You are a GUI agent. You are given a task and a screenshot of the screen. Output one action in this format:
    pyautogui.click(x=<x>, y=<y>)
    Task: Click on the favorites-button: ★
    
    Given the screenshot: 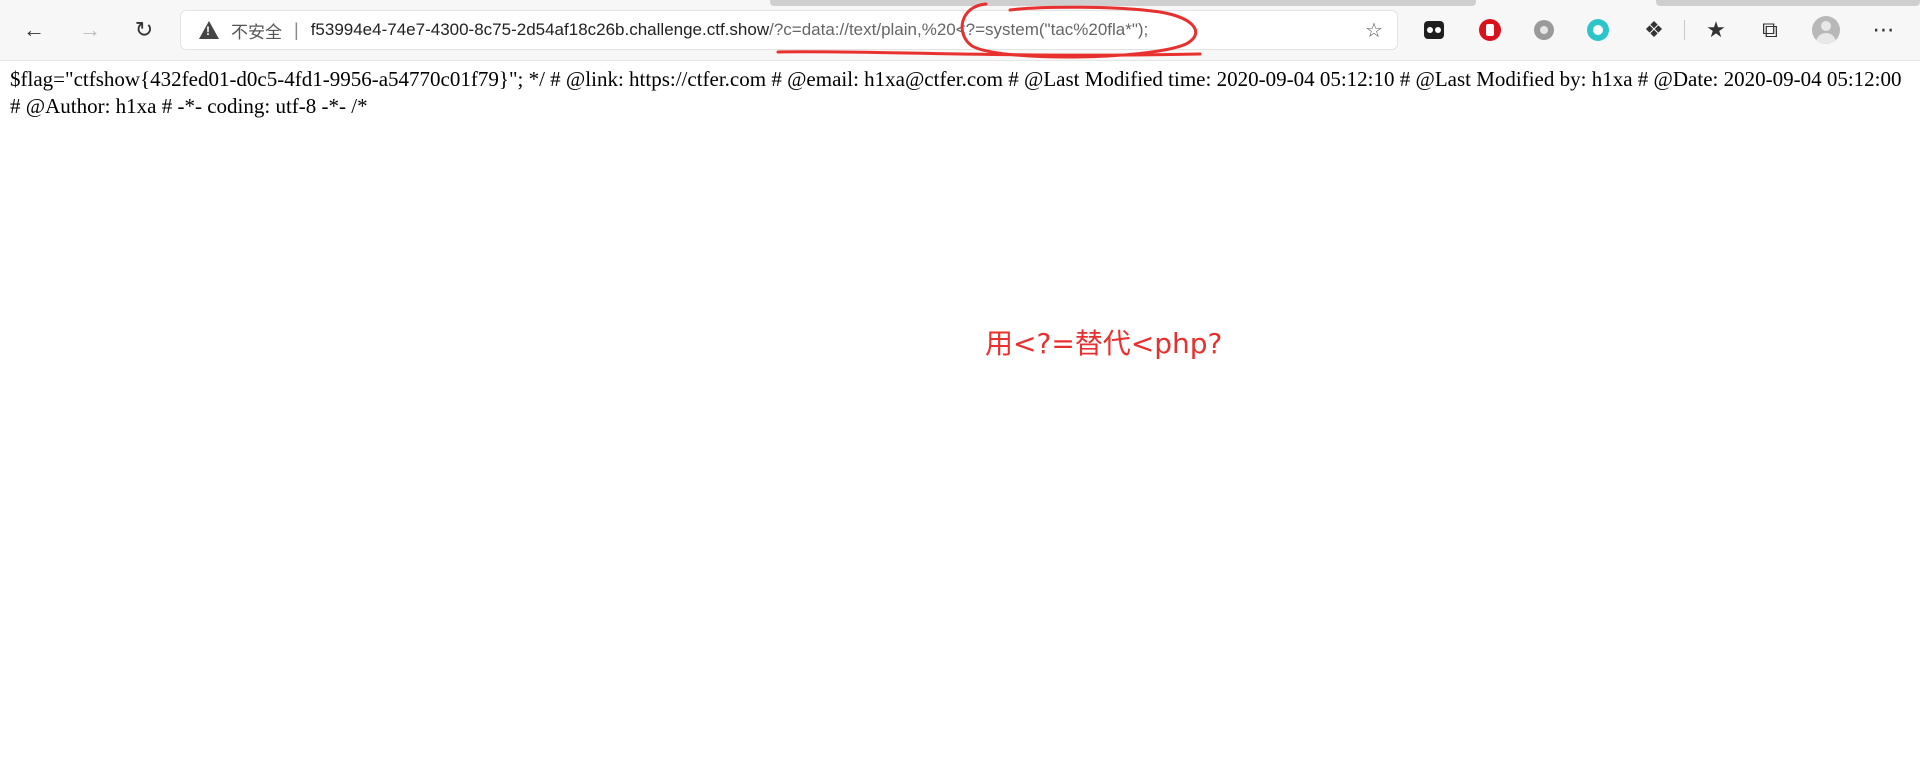 What is the action you would take?
    pyautogui.click(x=1716, y=30)
    